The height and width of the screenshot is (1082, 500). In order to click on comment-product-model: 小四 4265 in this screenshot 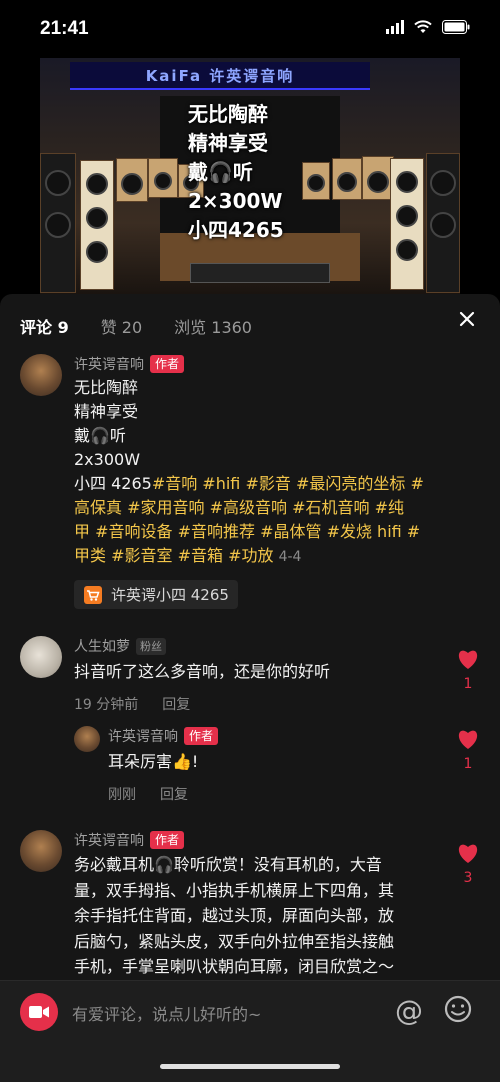, I will do `click(113, 483)`.